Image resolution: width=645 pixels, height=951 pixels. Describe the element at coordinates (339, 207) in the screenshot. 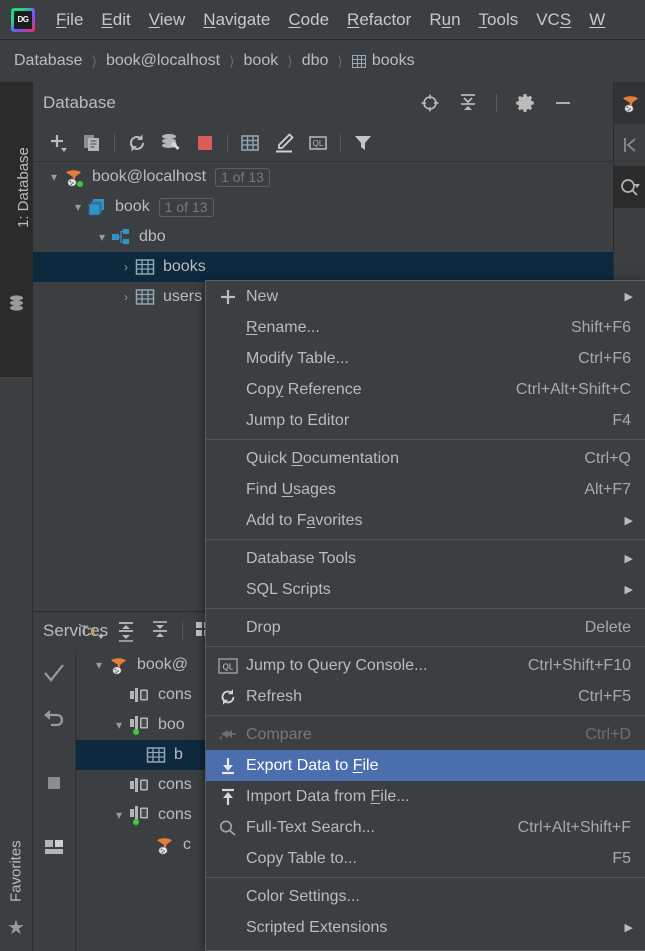

I see `tree-item-database: ▾ book 1 of 13` at that location.